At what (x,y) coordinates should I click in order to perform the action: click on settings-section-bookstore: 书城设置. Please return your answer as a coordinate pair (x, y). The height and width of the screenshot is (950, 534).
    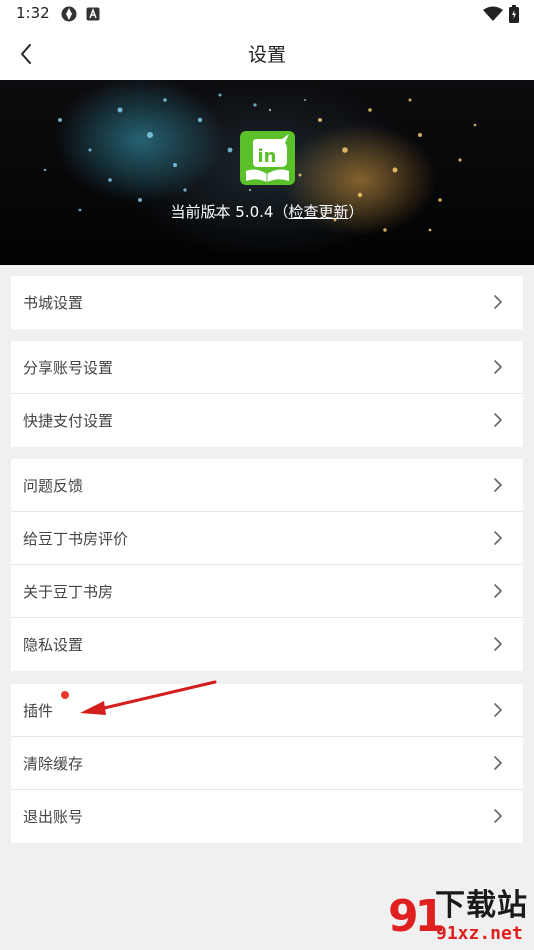
    Looking at the image, I should click on (267, 302).